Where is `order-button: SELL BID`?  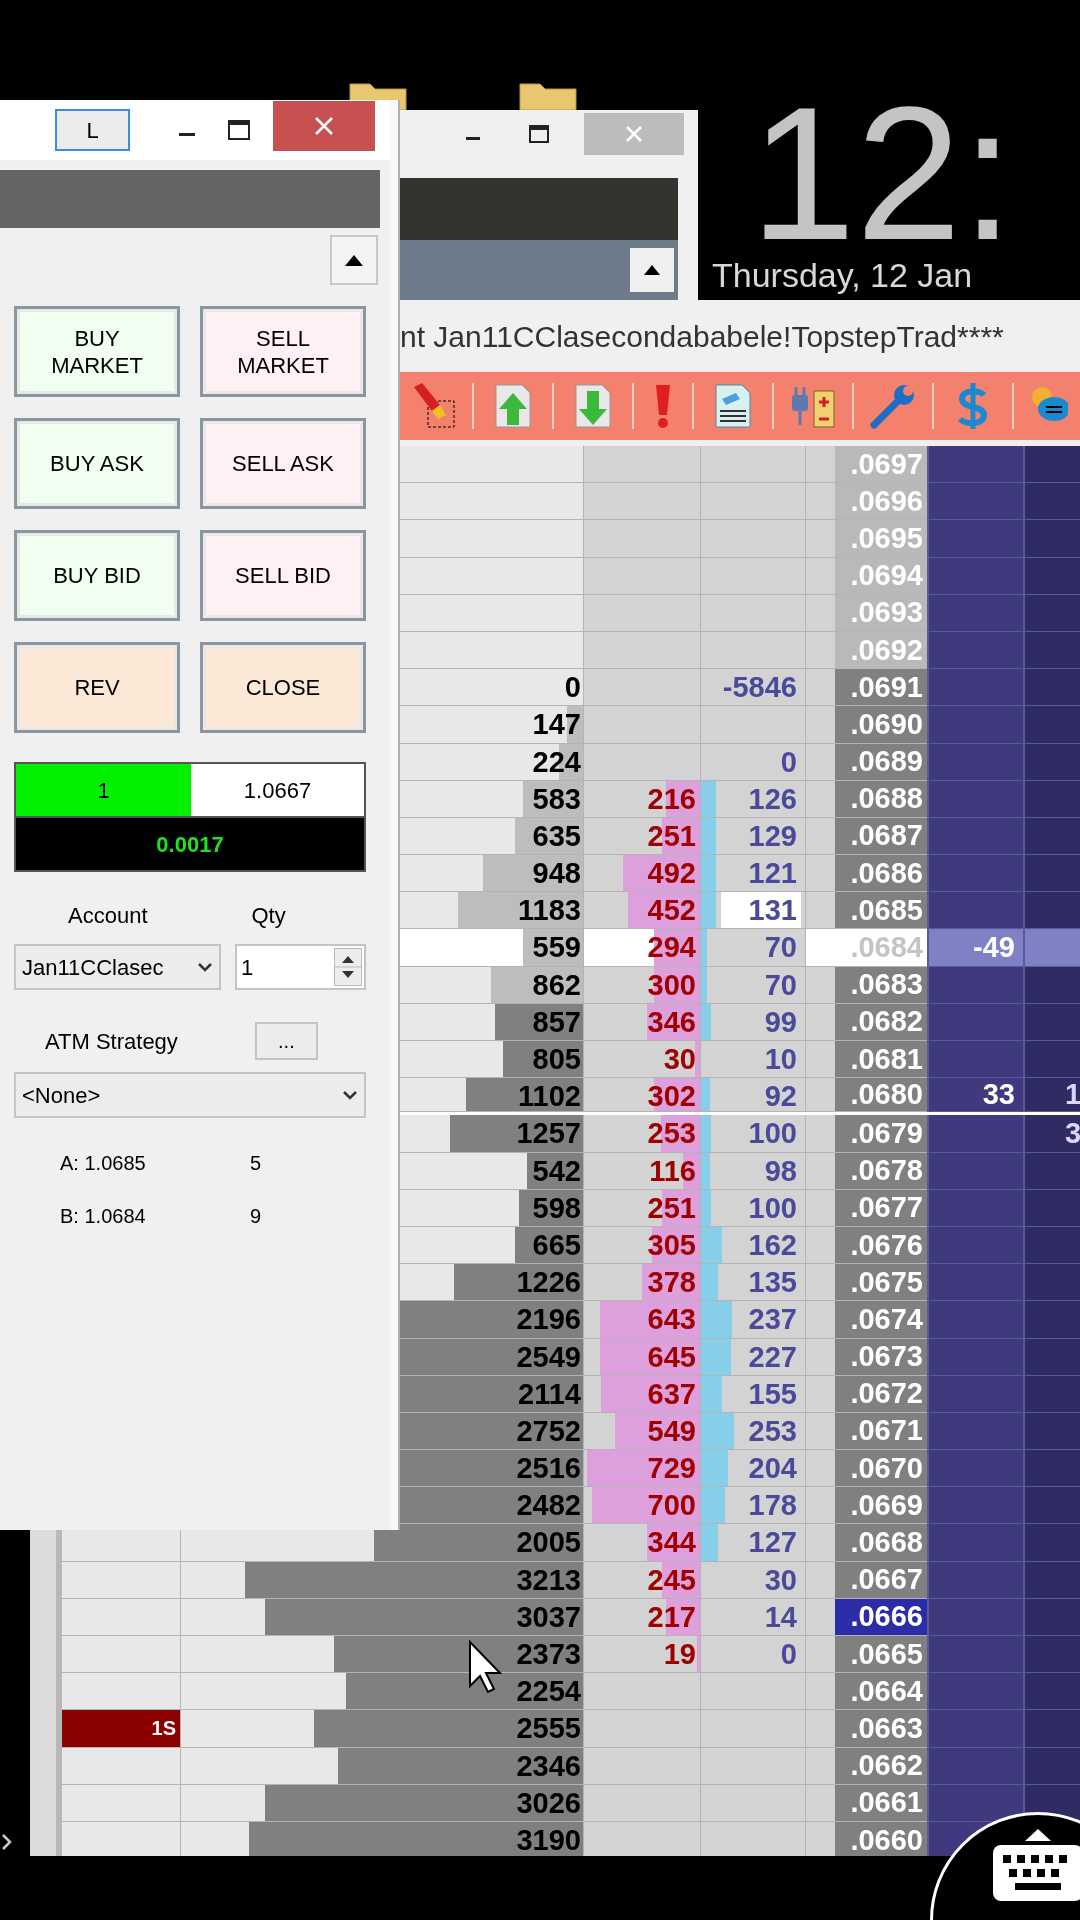
order-button: SELL BID is located at coordinates (283, 575).